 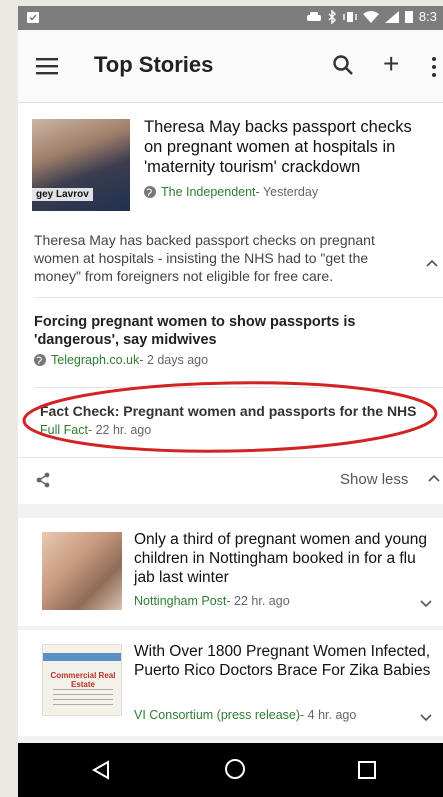 I want to click on story-time: - 4 hr. ago, so click(x=328, y=715).